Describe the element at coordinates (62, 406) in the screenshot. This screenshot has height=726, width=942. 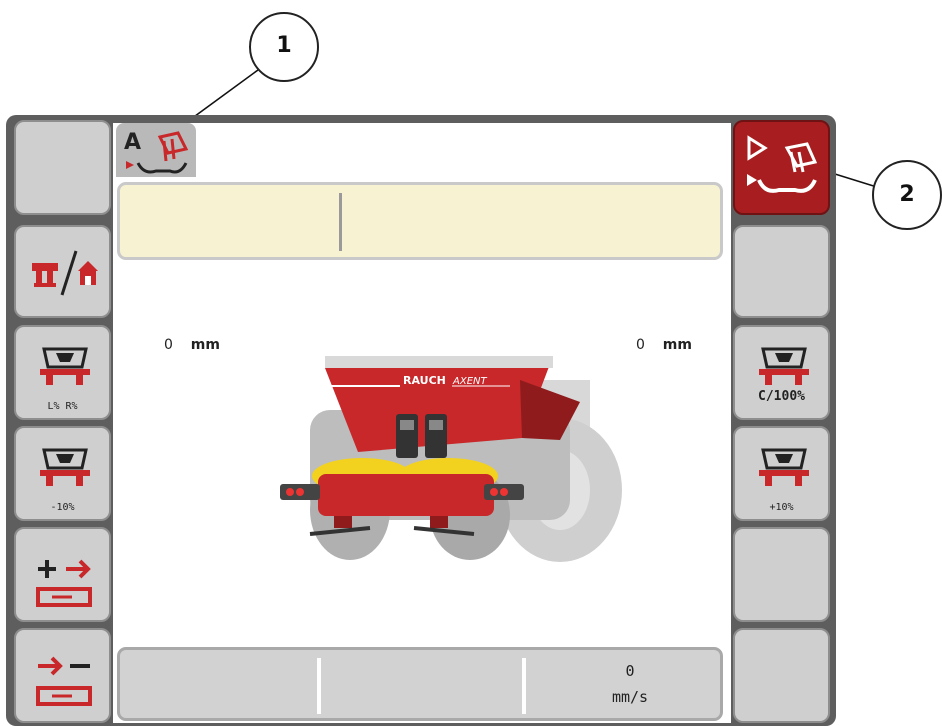
I see `left-right-percent-label: L% R%` at that location.